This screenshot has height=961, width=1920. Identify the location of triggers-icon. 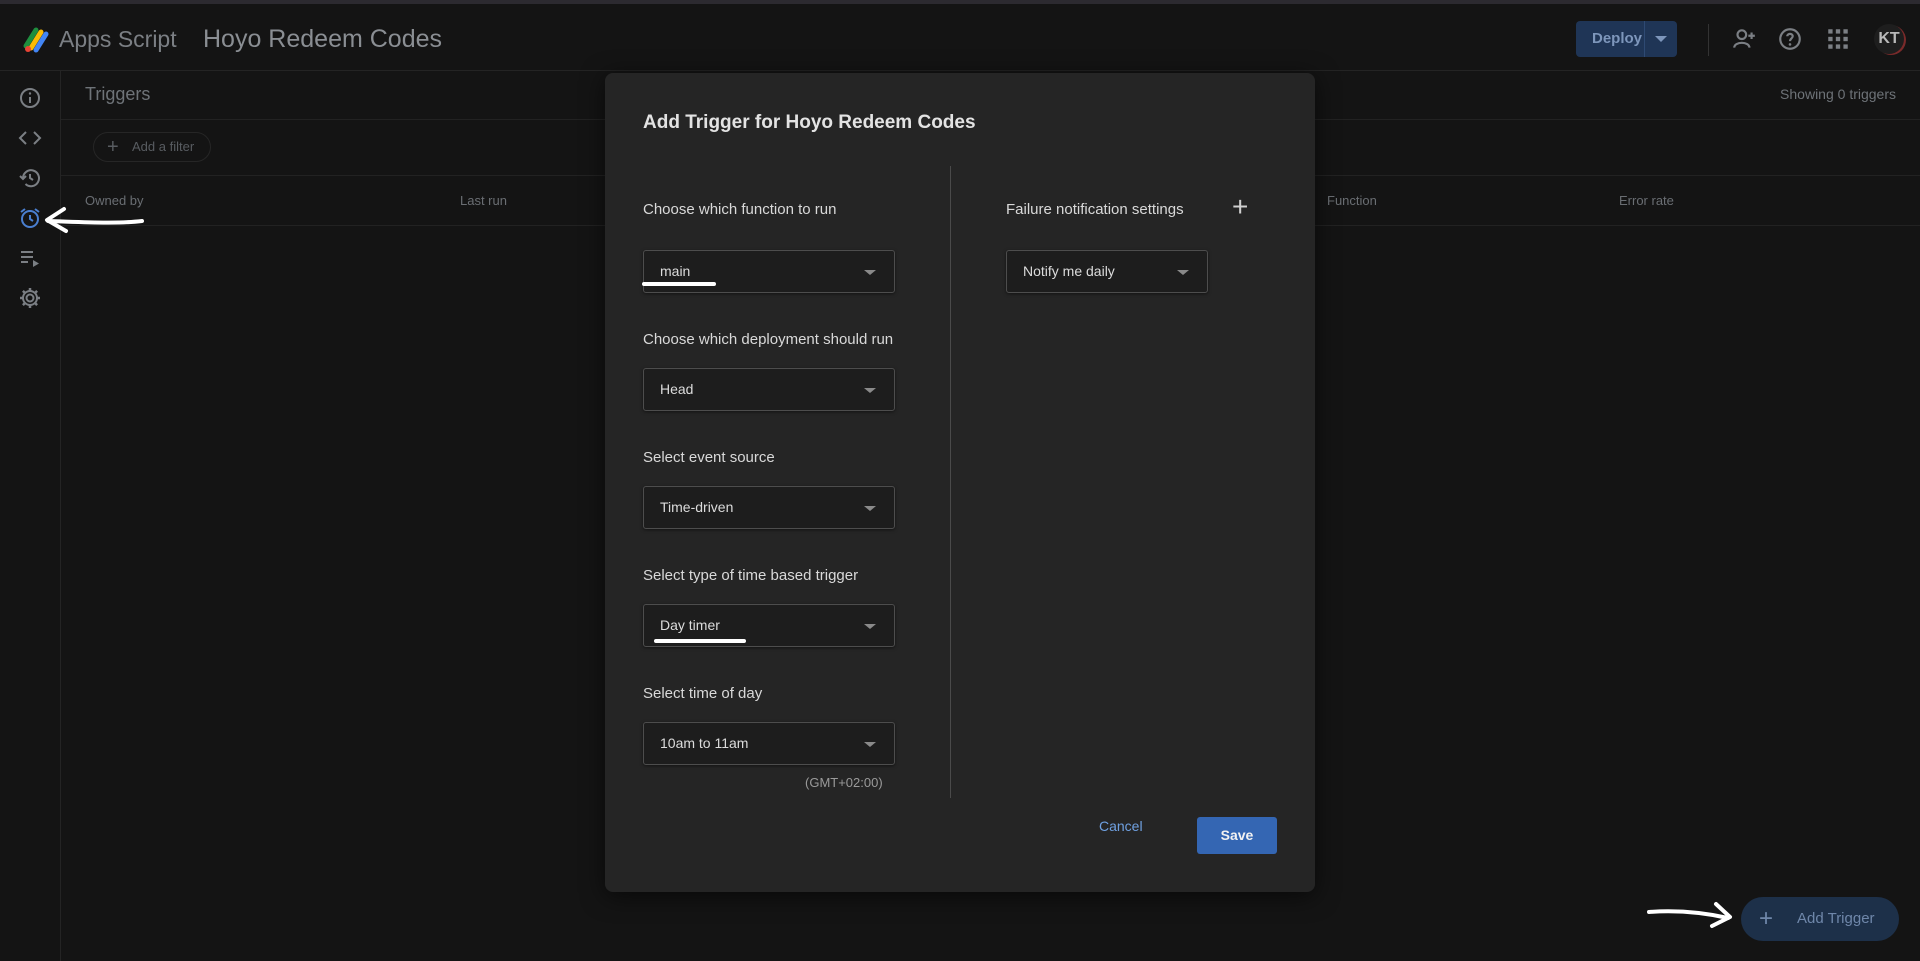
(30, 218).